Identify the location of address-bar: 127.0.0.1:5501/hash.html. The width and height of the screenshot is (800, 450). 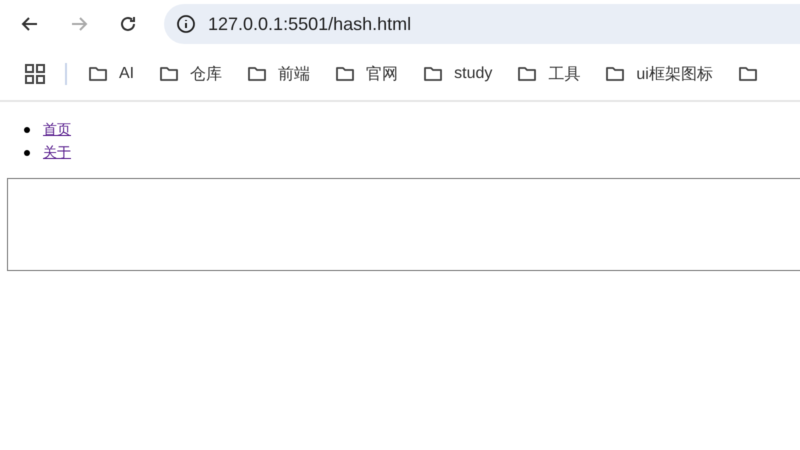
(482, 24).